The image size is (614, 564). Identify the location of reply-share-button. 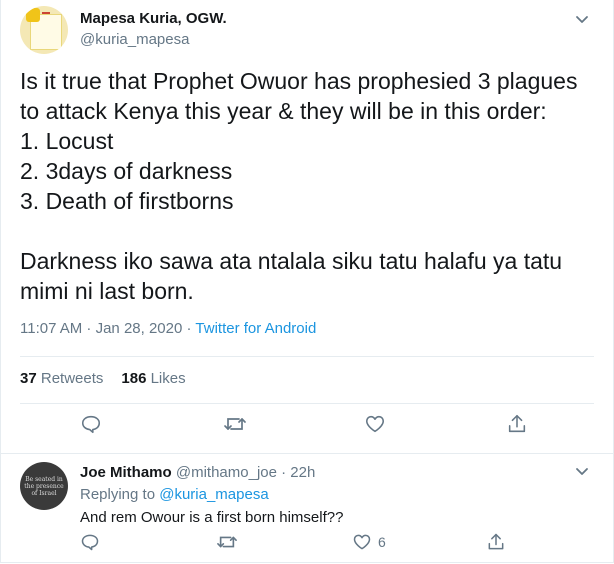
(496, 542).